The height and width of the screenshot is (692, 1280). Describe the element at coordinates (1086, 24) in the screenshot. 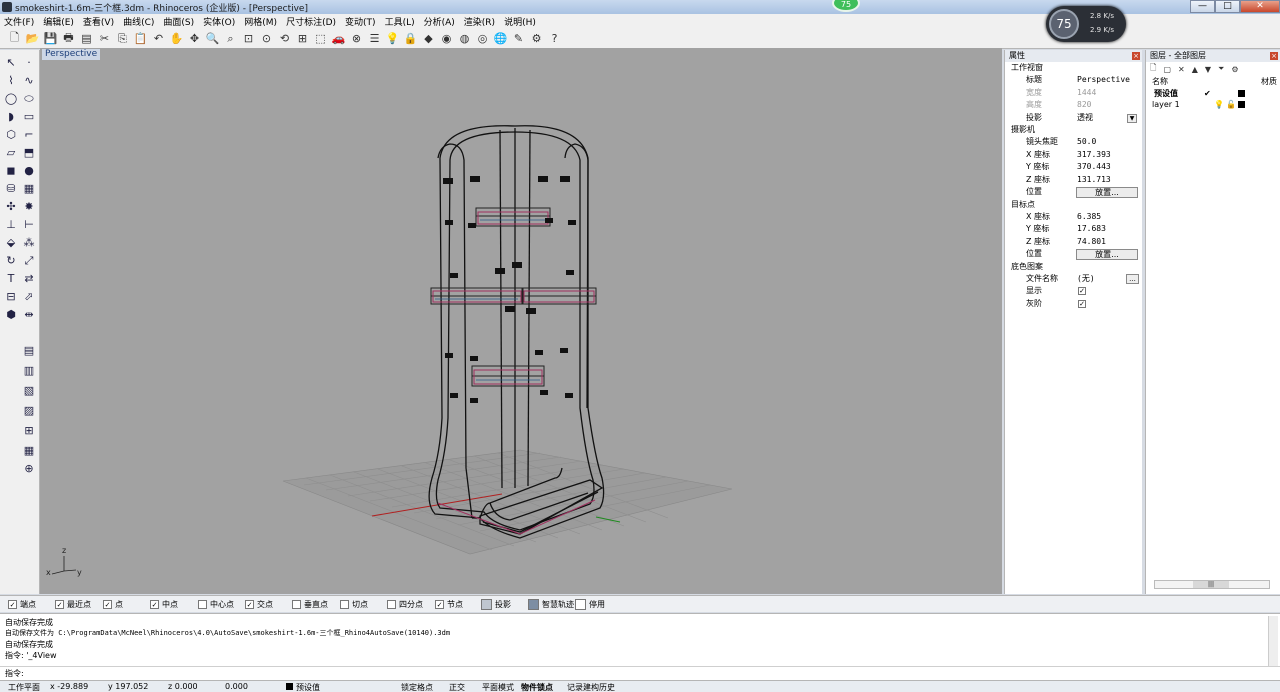

I see `network-speed-widget: 75 2.8 K/s 2.9 K/s` at that location.